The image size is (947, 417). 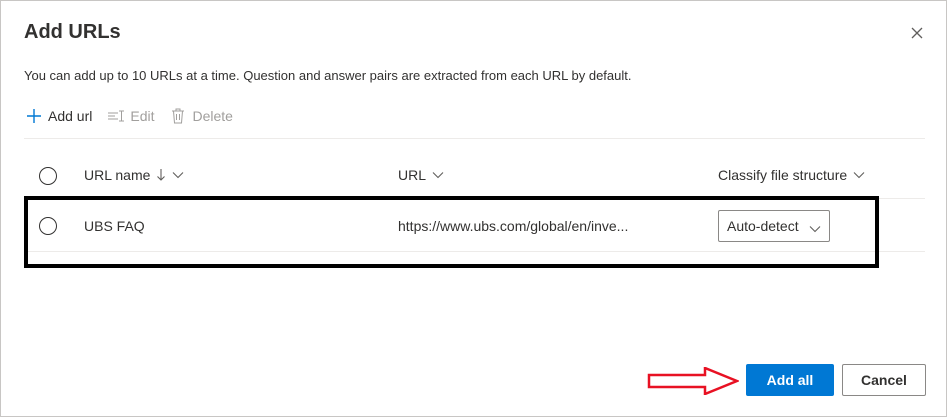 I want to click on select-all-radio, so click(x=48, y=176).